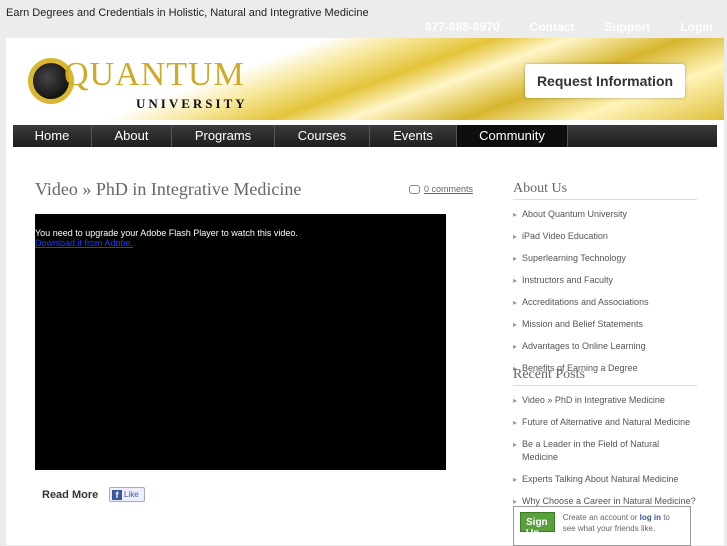  What do you see at coordinates (605, 259) in the screenshot?
I see `about-item: Superlearning Technology` at bounding box center [605, 259].